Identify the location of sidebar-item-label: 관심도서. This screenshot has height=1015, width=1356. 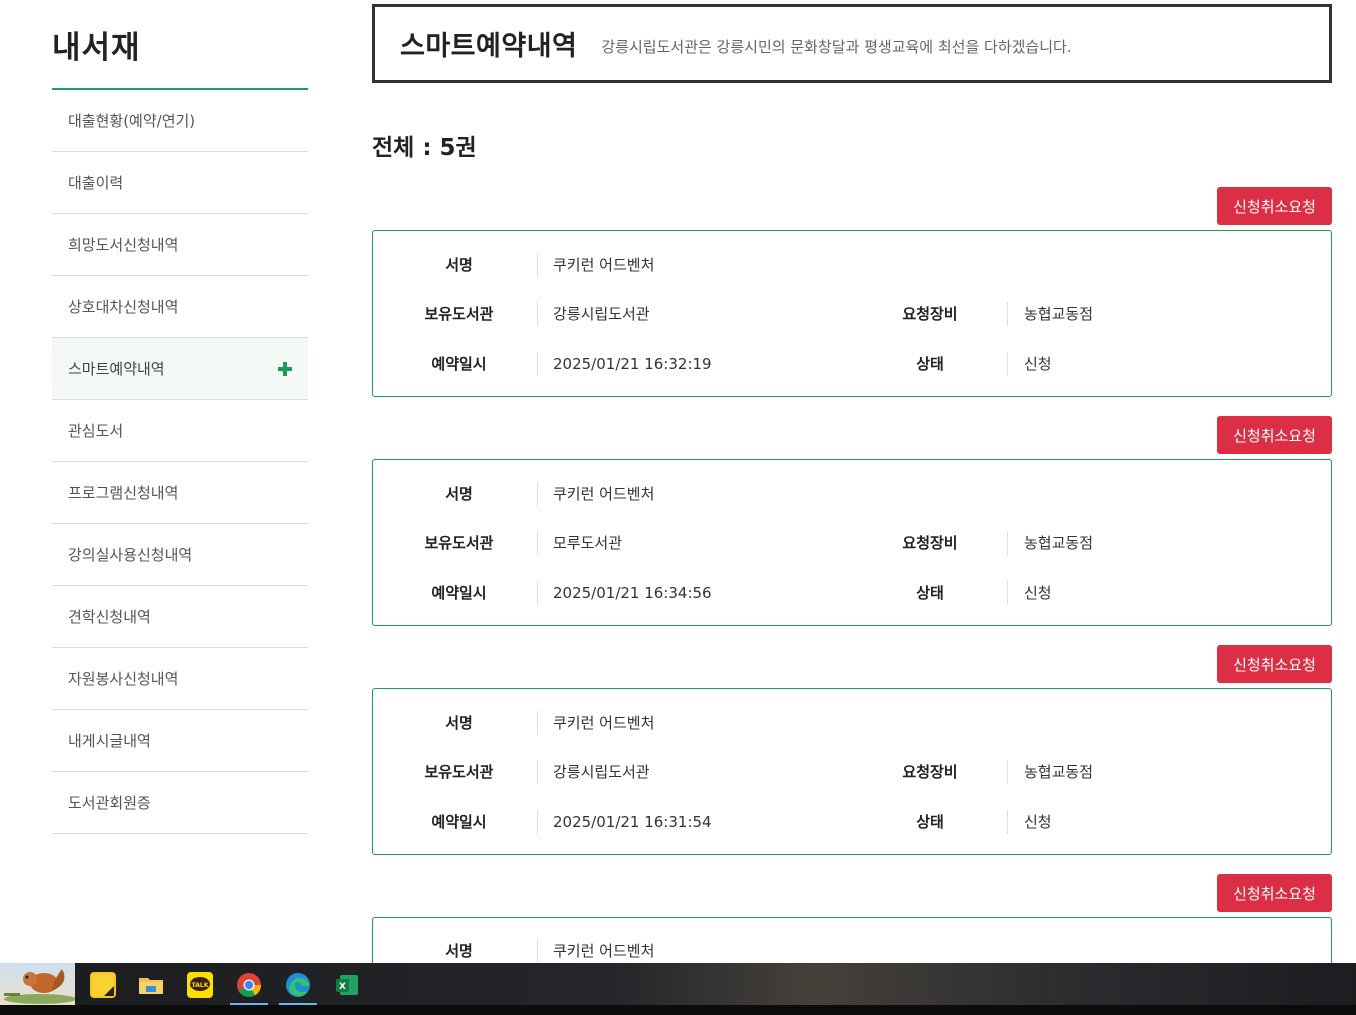
(96, 431).